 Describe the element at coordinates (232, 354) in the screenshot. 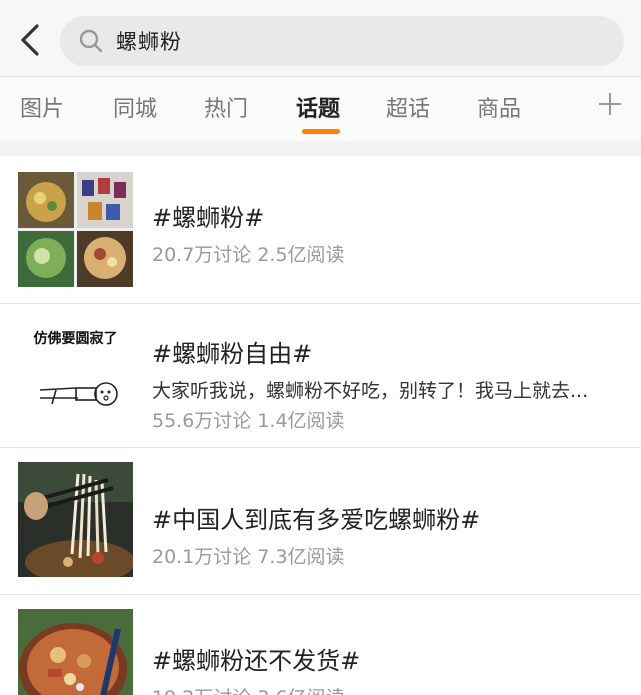

I see `topic-title: #螺蛳粉自由#` at that location.